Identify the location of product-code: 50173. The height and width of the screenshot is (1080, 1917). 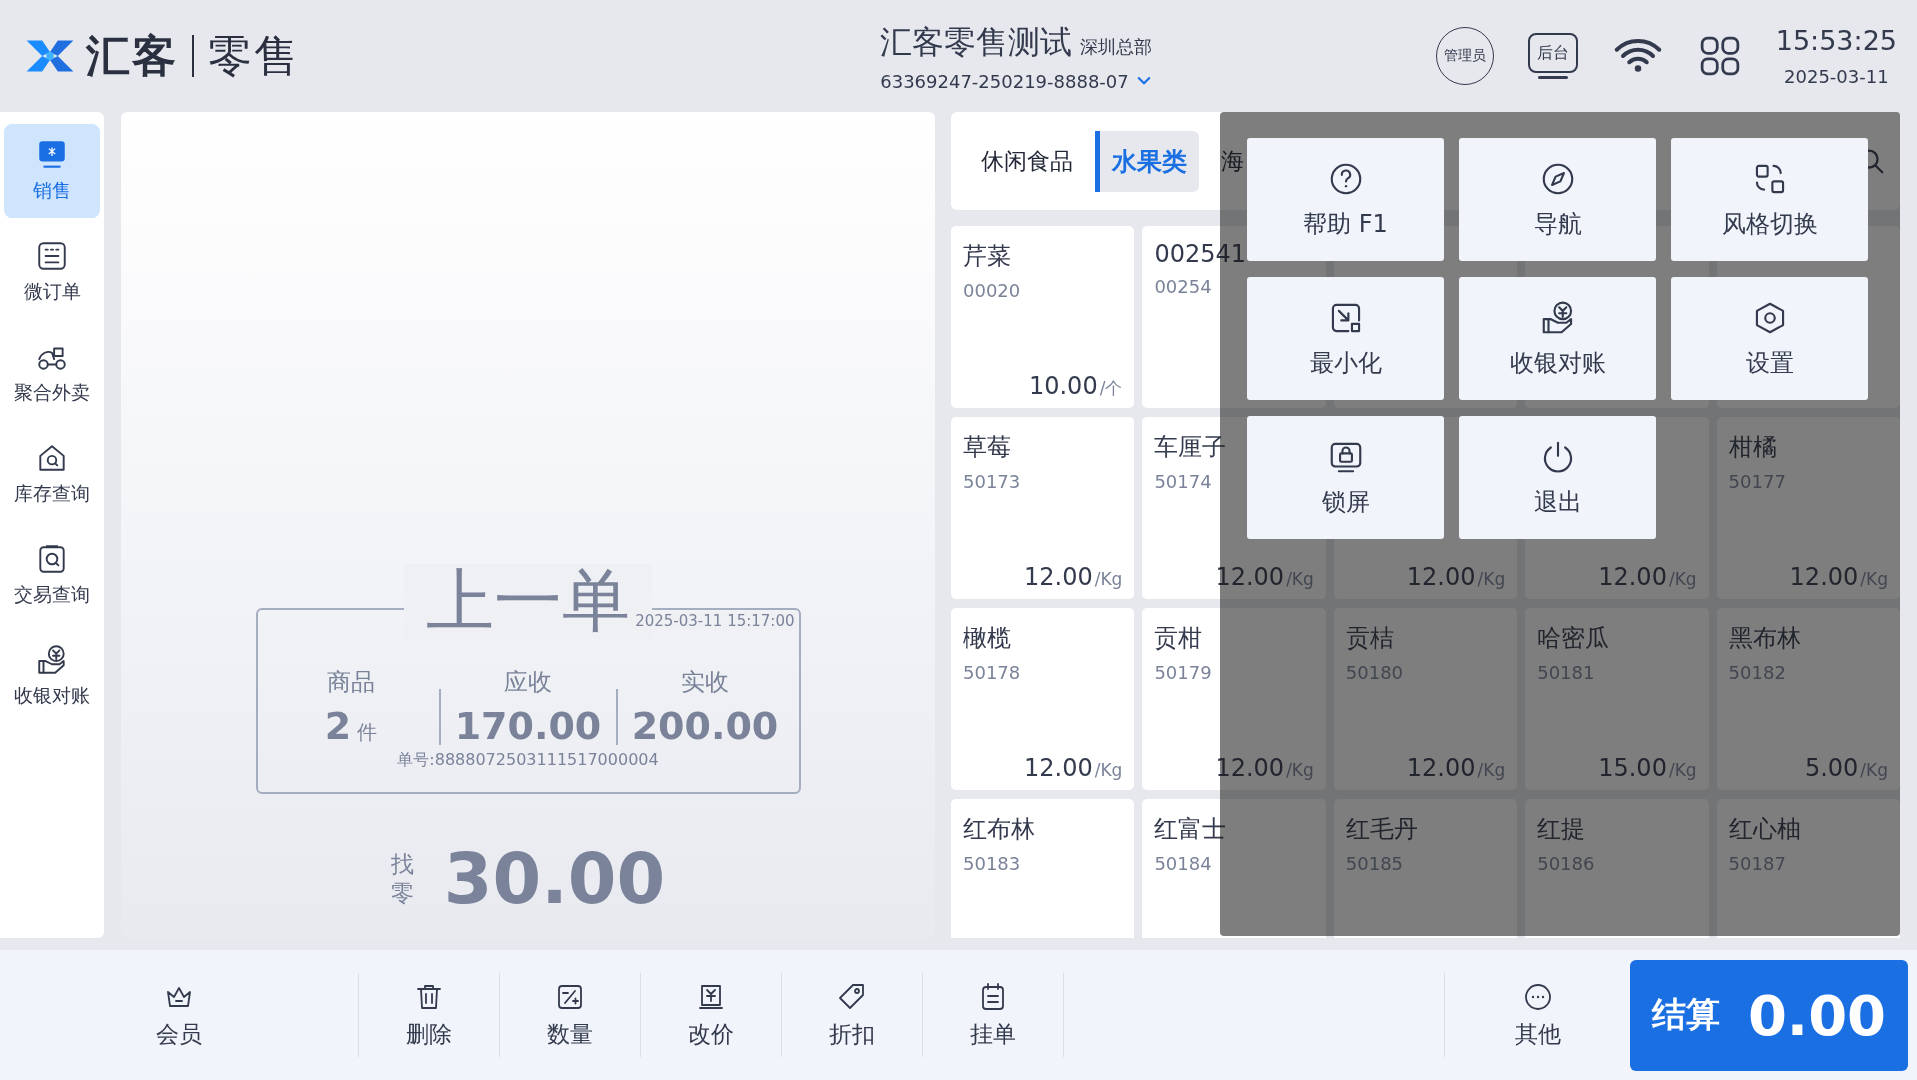
(992, 481).